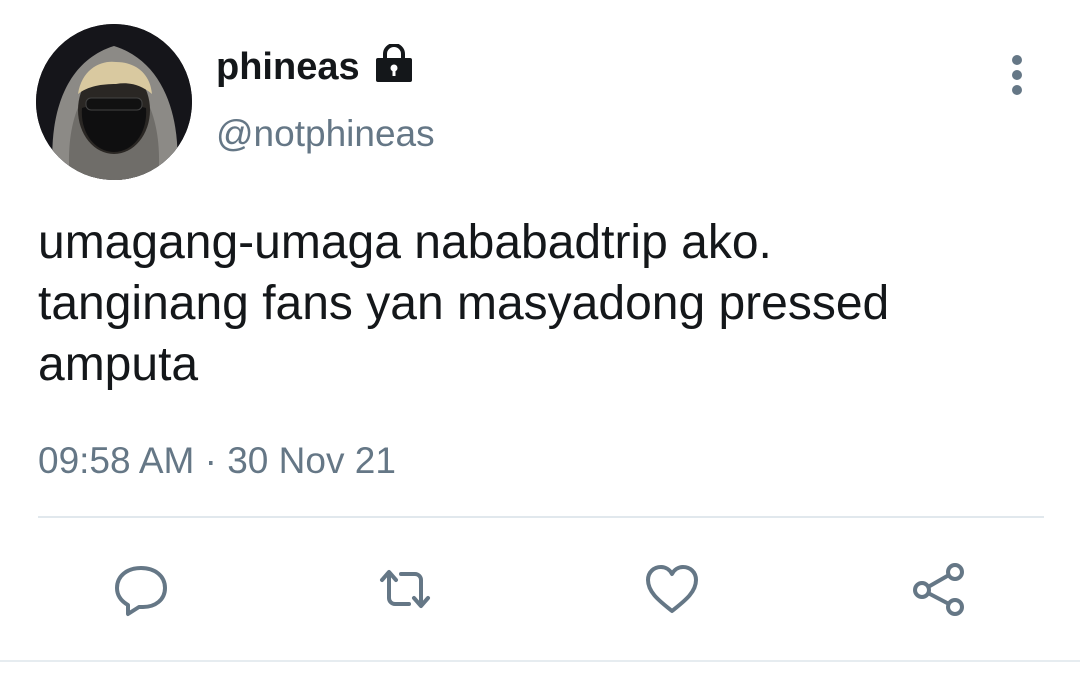 The height and width of the screenshot is (681, 1080). What do you see at coordinates (394, 63) in the screenshot?
I see `lock-icon` at bounding box center [394, 63].